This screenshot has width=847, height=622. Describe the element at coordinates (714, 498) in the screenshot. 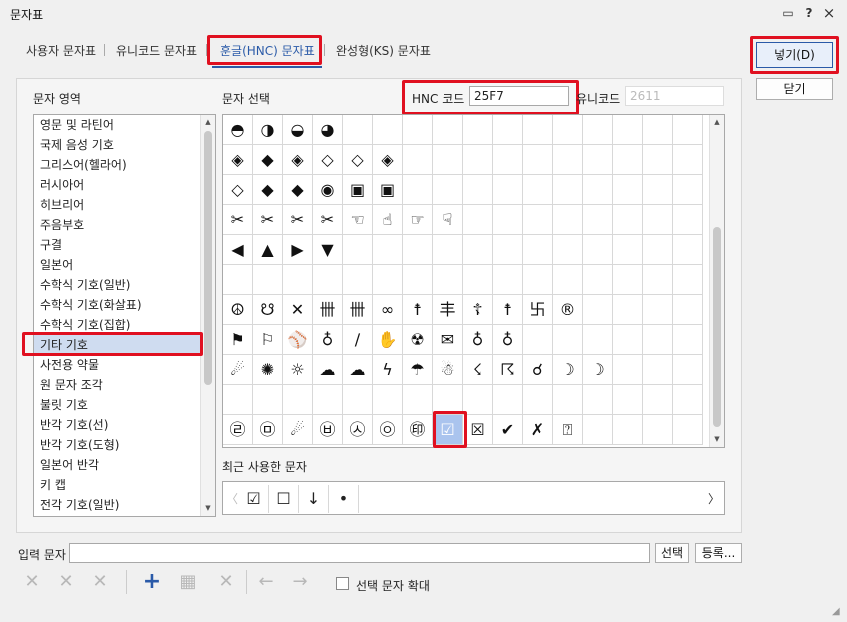

I see `recent-right-arrow: 〉` at that location.